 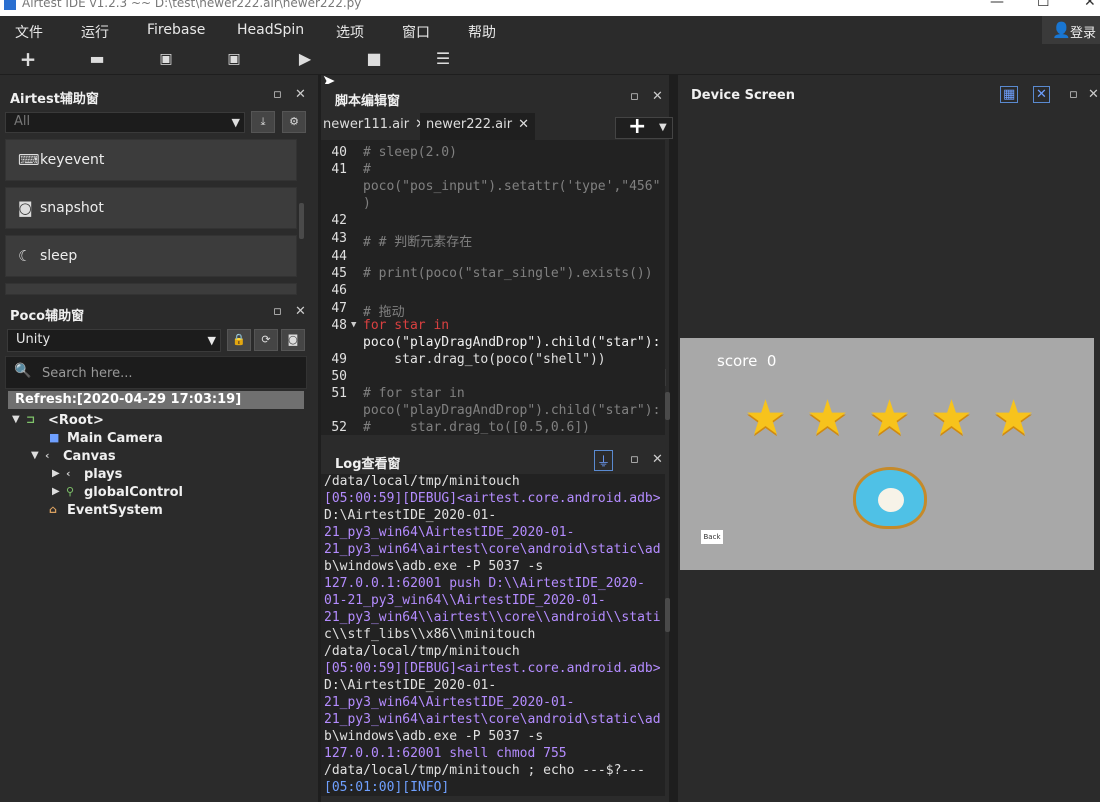 What do you see at coordinates (1071, 30) in the screenshot?
I see `login-button: 👤 登录` at bounding box center [1071, 30].